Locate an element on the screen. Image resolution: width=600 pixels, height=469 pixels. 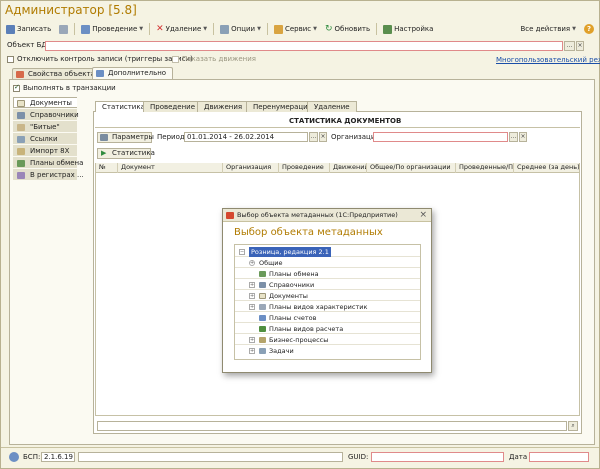
tab-deletion: Удаление is located at coordinates (332, 106).